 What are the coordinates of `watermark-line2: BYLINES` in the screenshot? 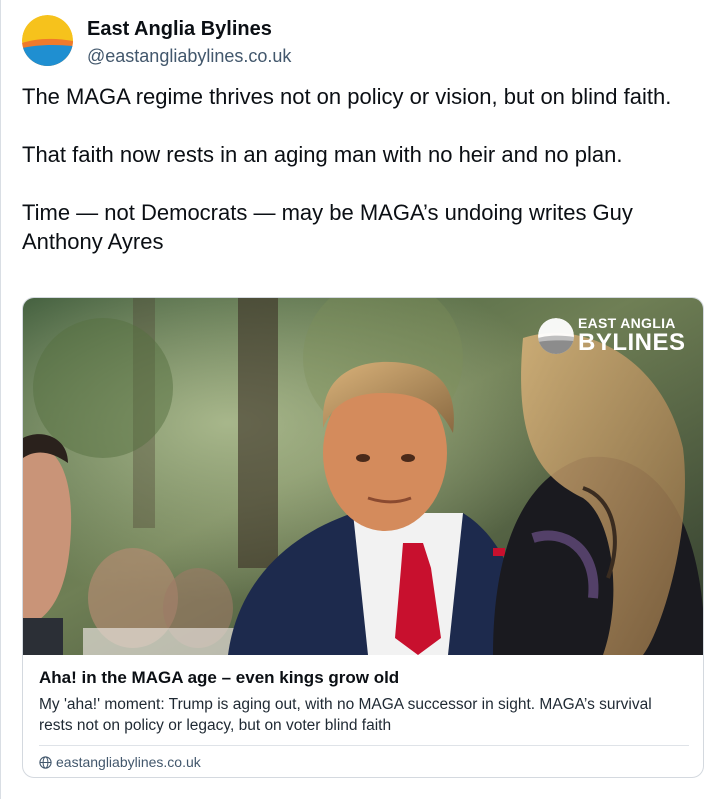 It's located at (632, 342).